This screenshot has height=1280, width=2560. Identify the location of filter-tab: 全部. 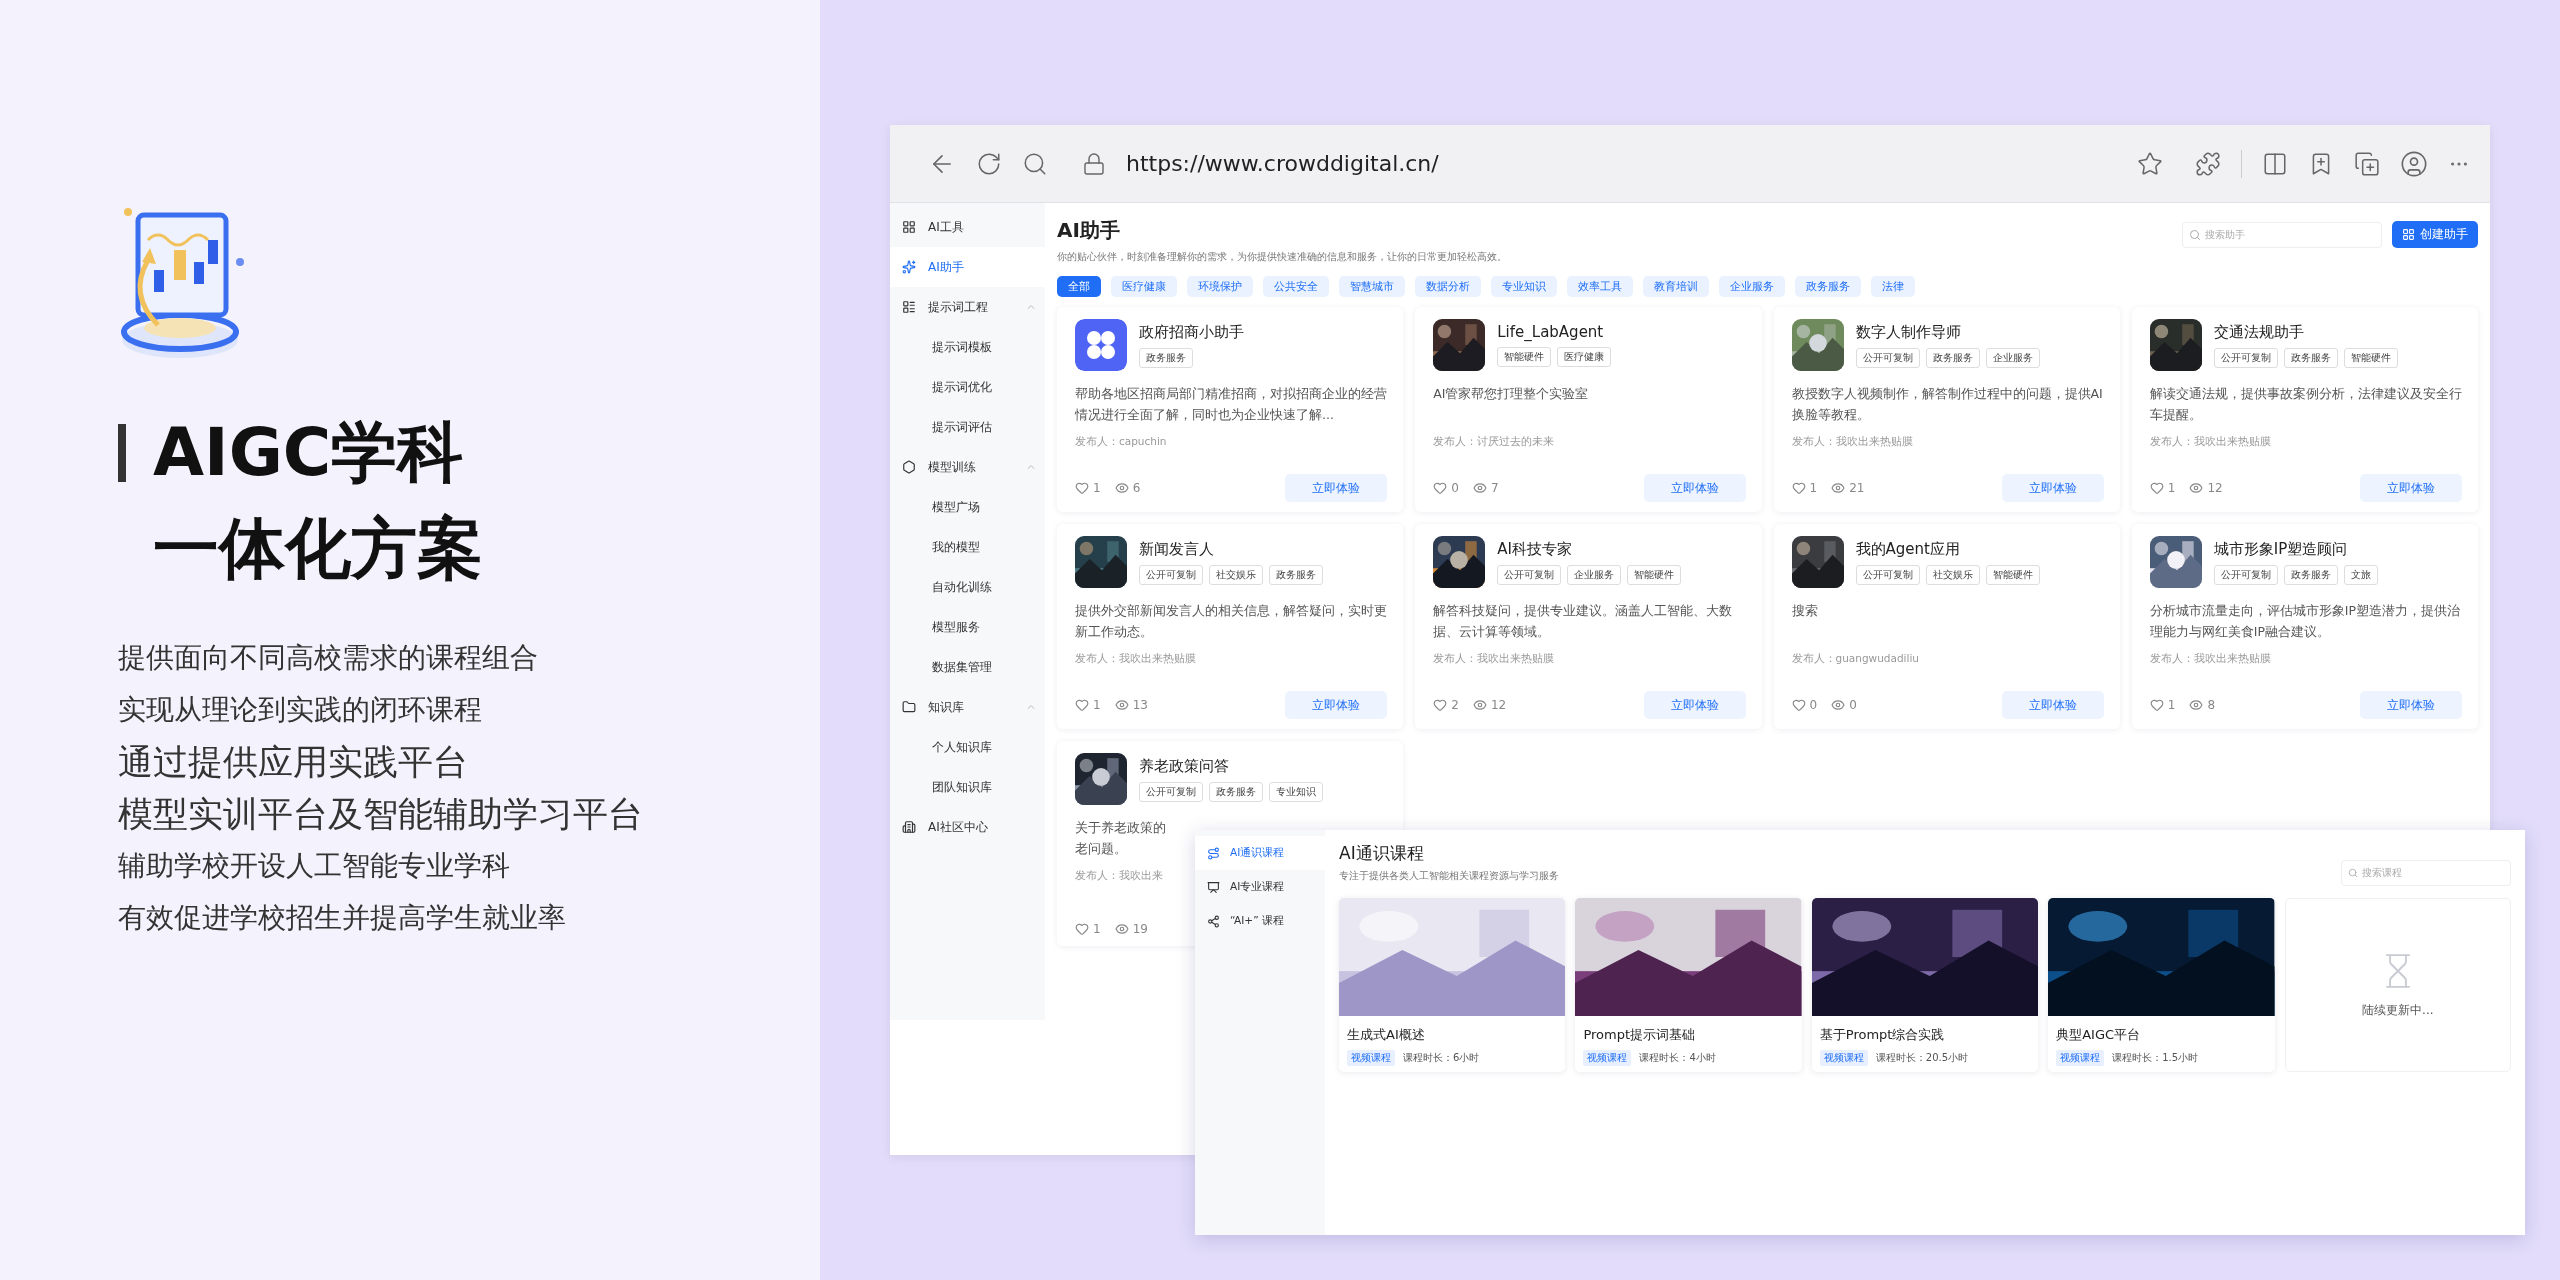
(1079, 286).